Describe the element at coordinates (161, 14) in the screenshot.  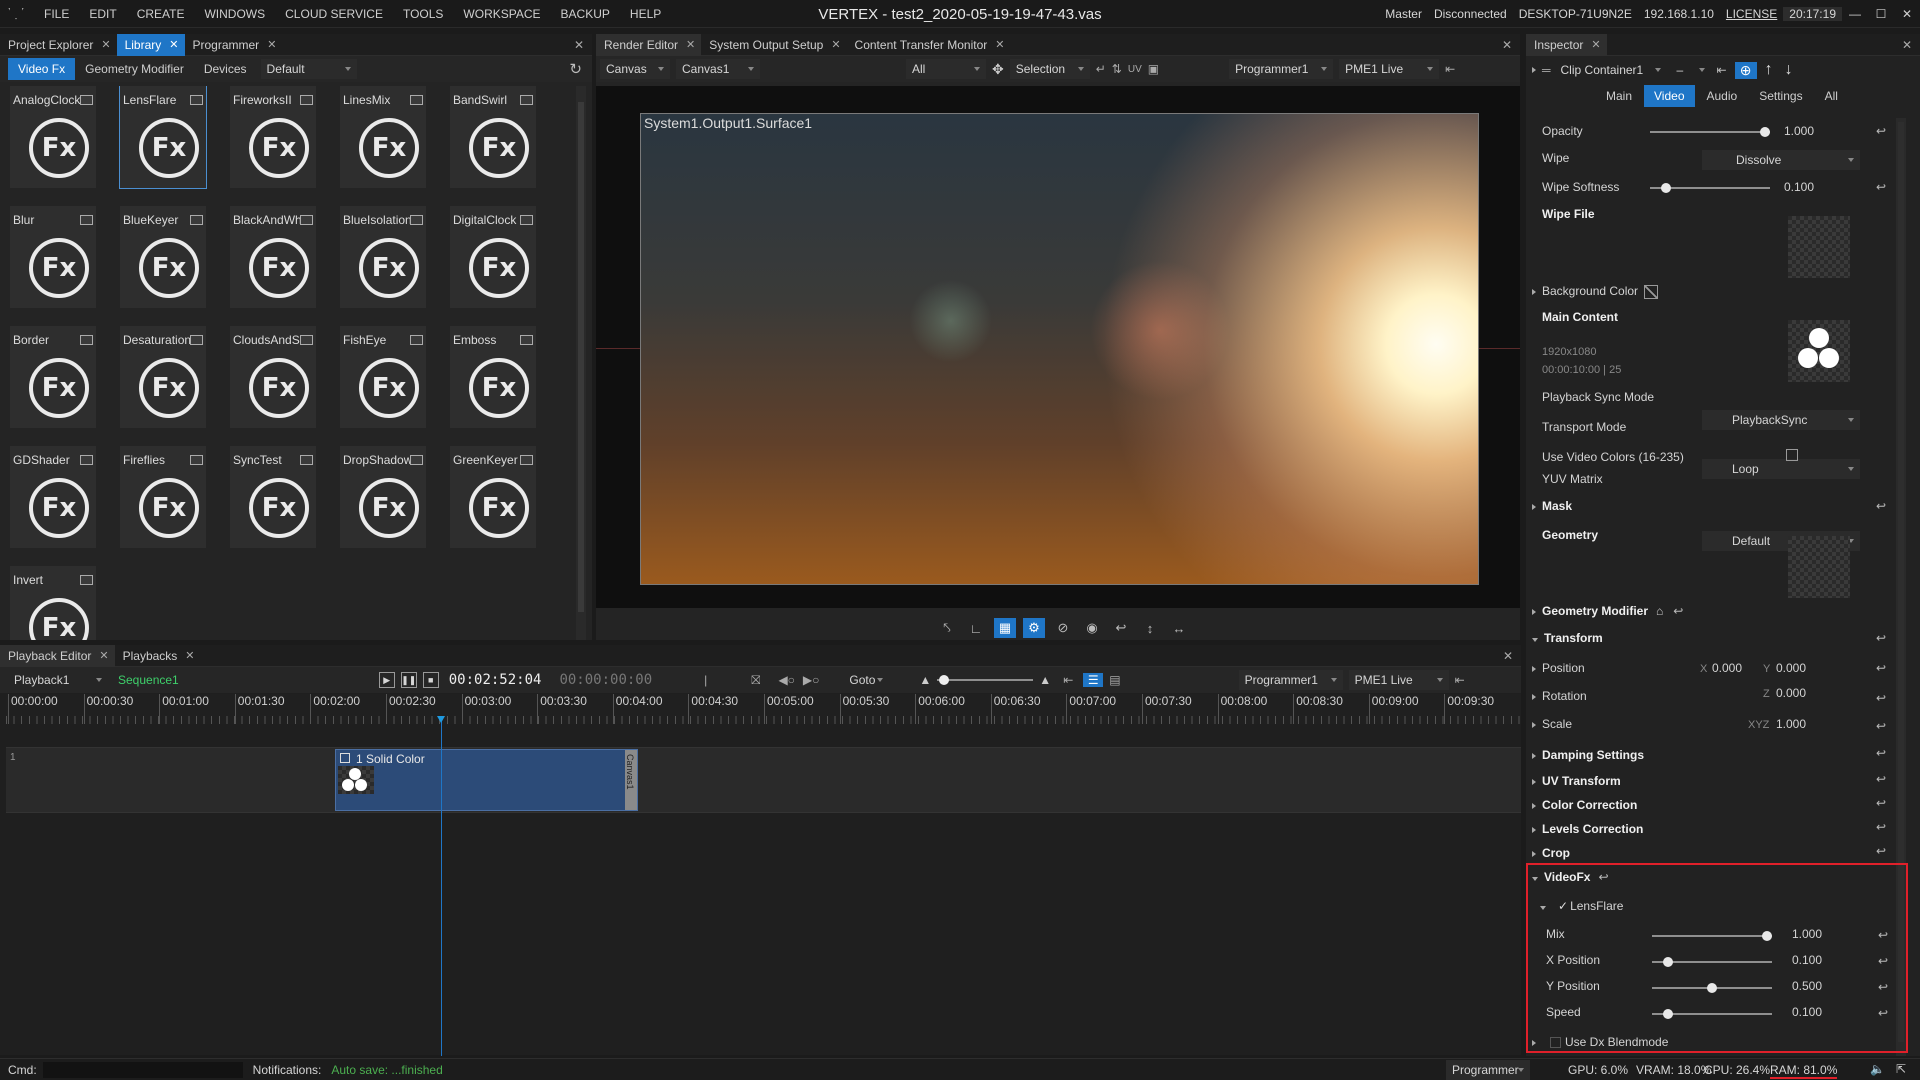
I see `menu-create: CREATE` at that location.